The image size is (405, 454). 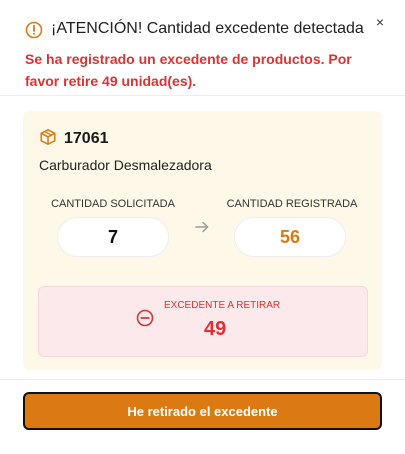 I want to click on footer-divider, so click(x=202, y=379).